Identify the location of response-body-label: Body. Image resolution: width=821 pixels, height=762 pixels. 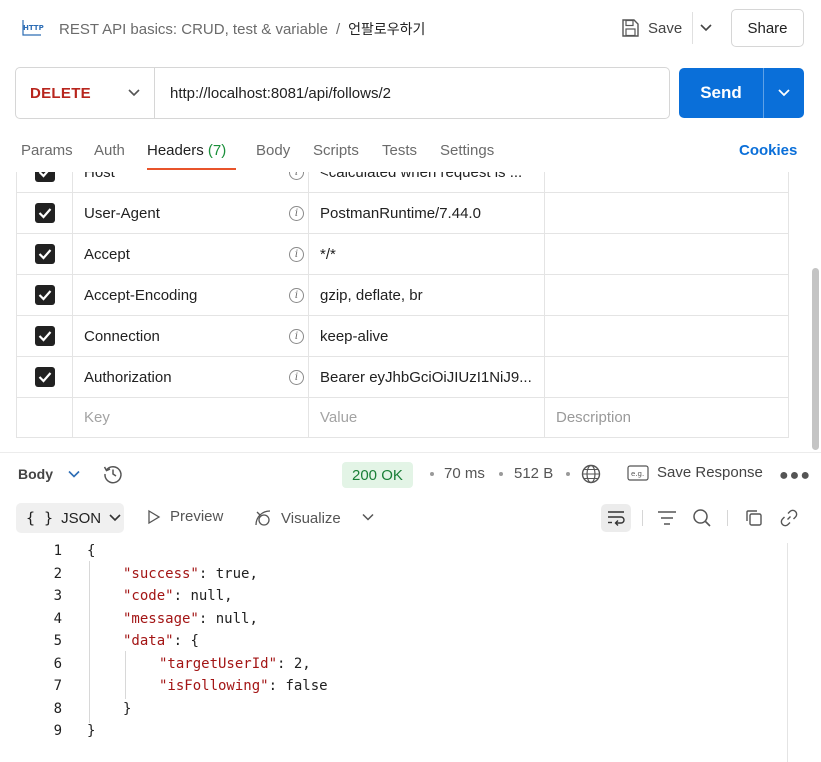
(35, 474).